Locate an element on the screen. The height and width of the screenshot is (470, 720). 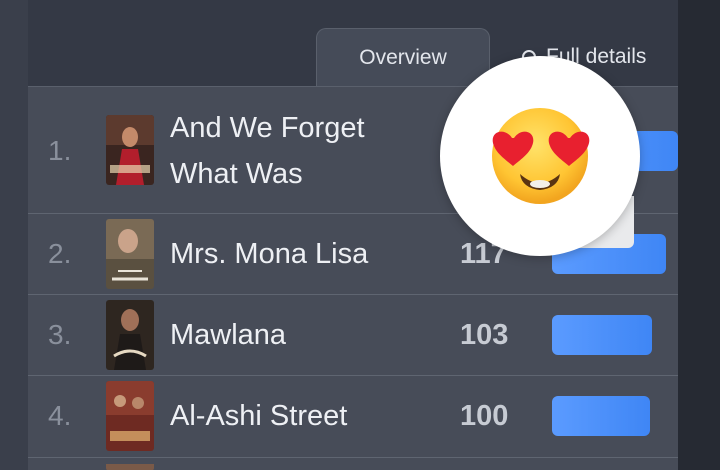
row-count: 100 is located at coordinates (484, 416).